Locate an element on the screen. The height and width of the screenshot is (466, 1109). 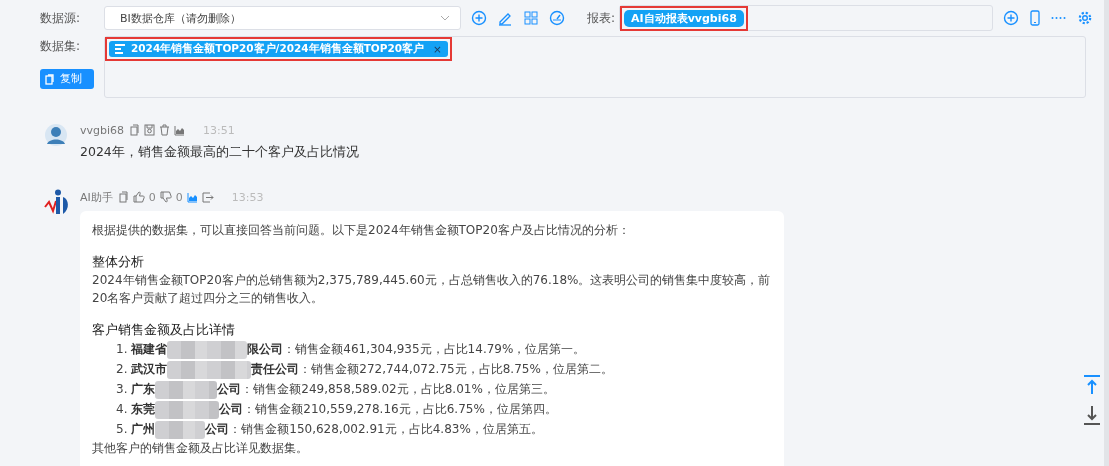
report-tag: AI自动报表vvgbi68 is located at coordinates (684, 18).